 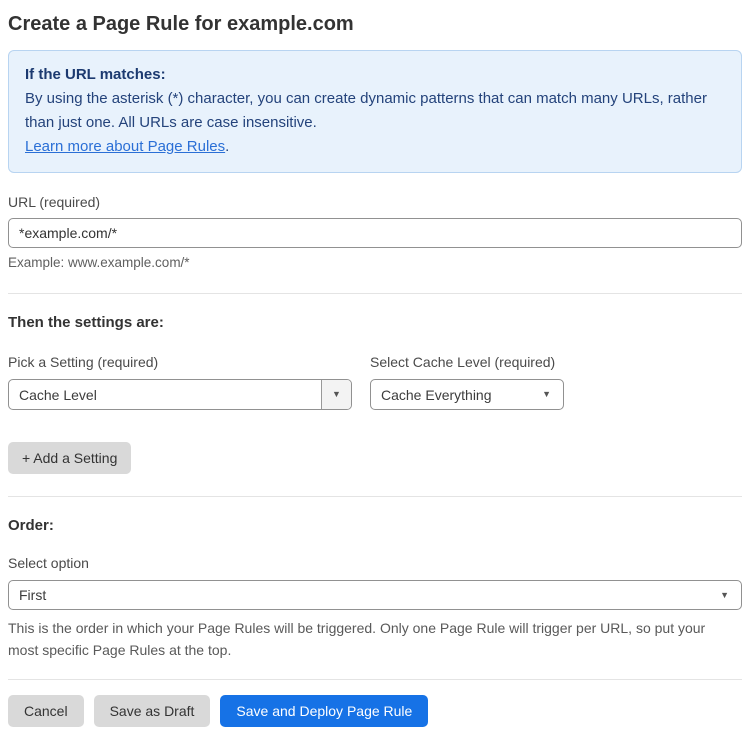 What do you see at coordinates (181, 24) in the screenshot?
I see `page-title: Create a Page Rule for example.com` at bounding box center [181, 24].